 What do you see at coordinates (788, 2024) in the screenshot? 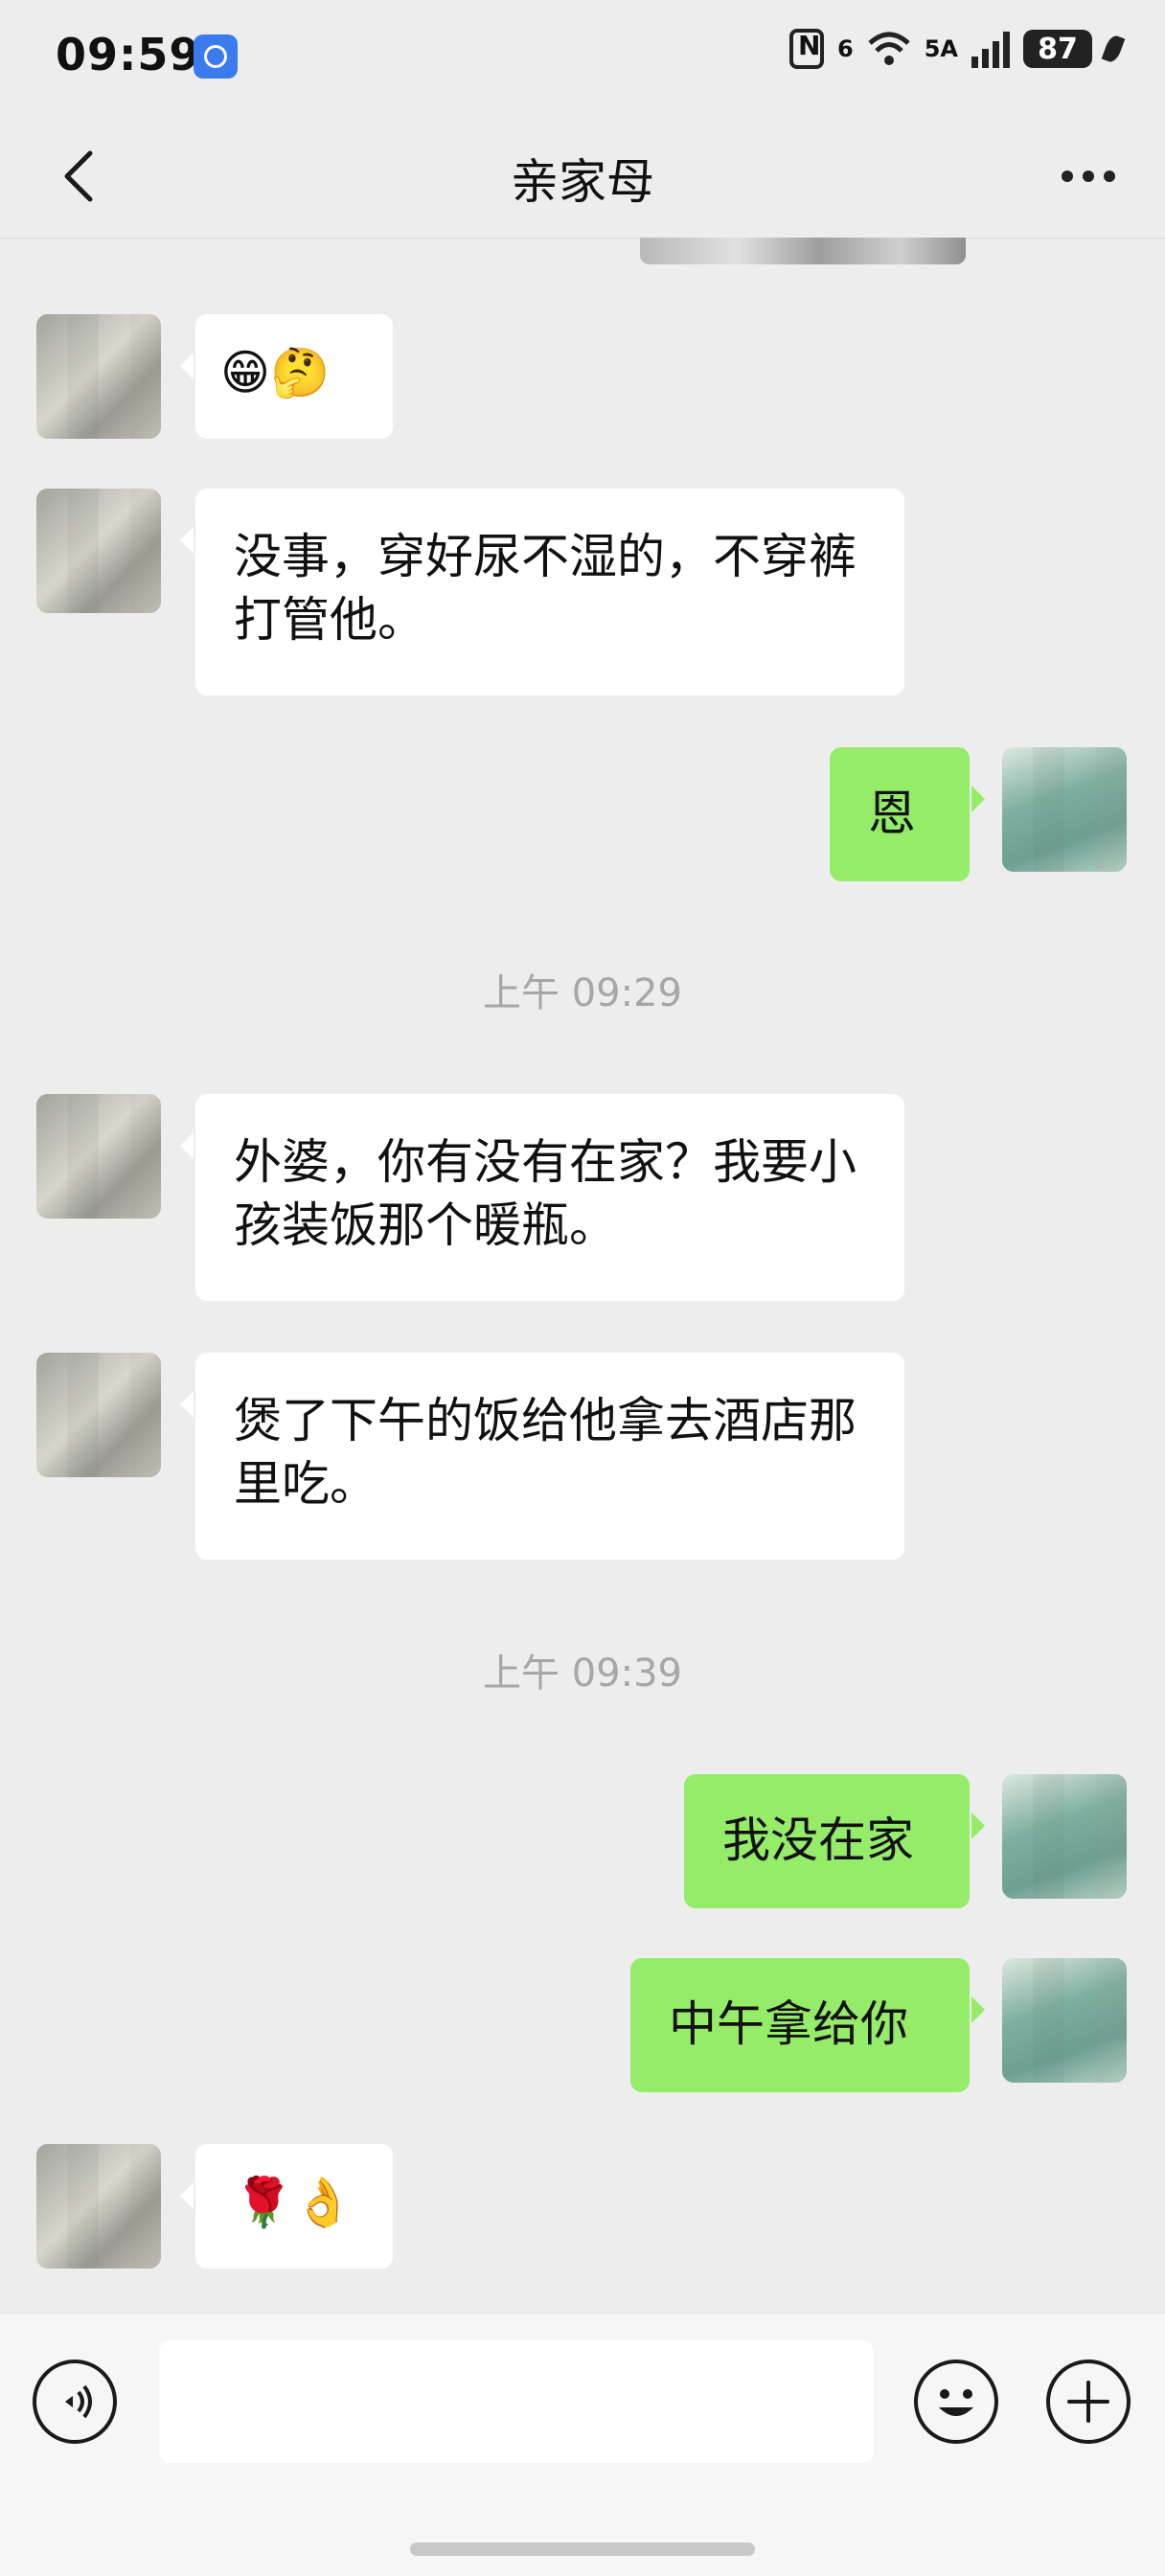
I see `message-text: 中午拿给你` at bounding box center [788, 2024].